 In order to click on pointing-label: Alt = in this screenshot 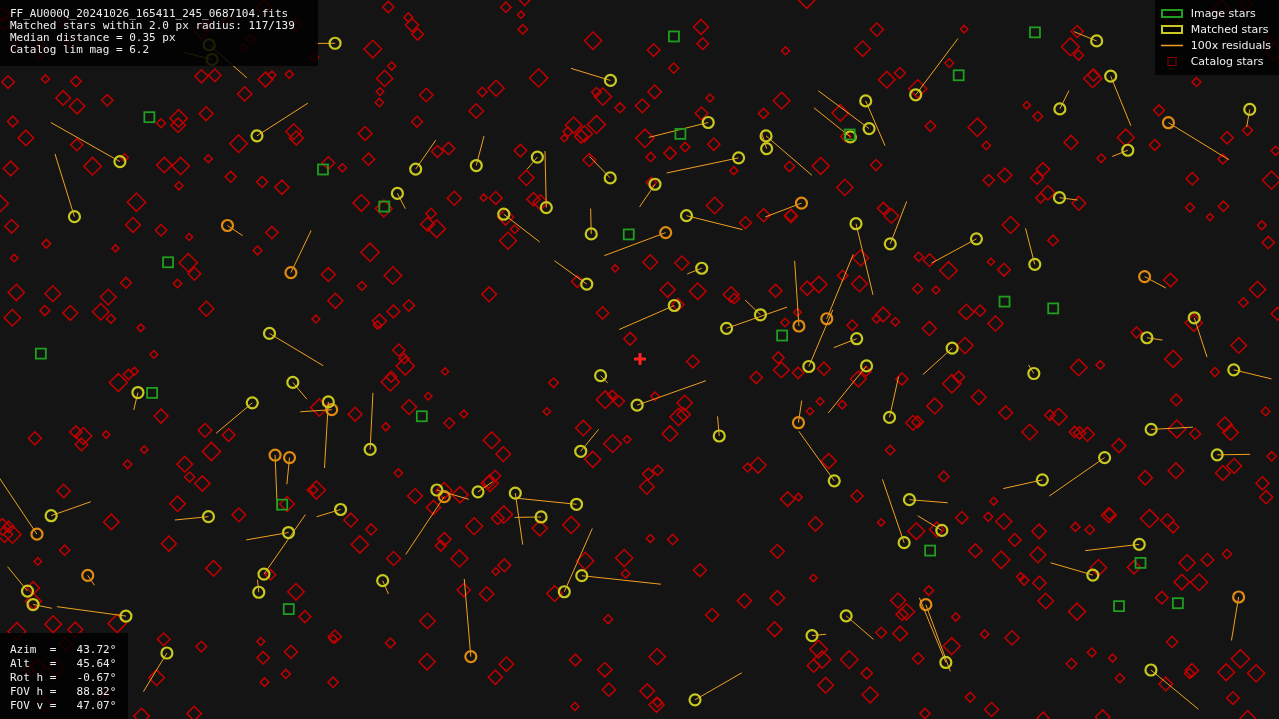, I will do `click(33, 664)`.